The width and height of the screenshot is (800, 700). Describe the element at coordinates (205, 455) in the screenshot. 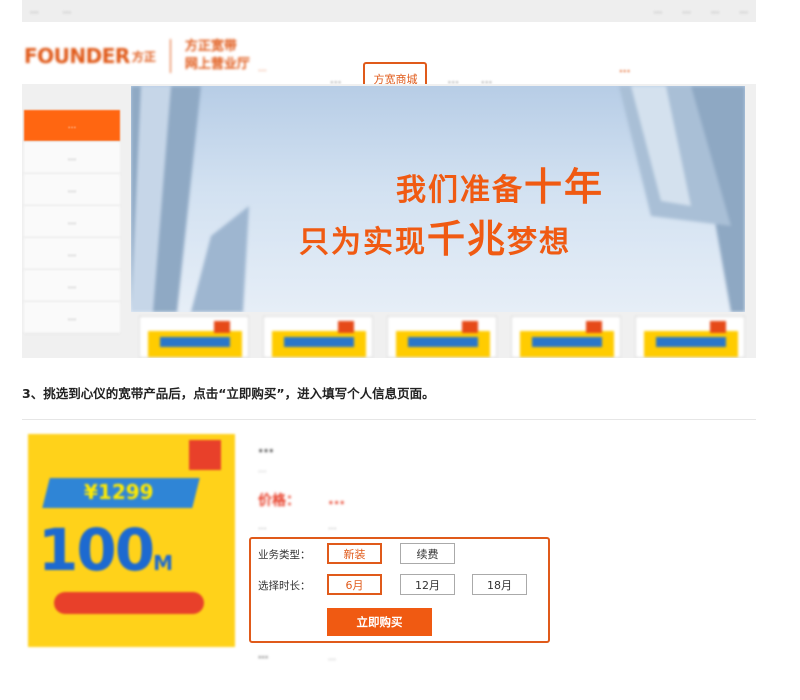

I see `product-sticker` at that location.